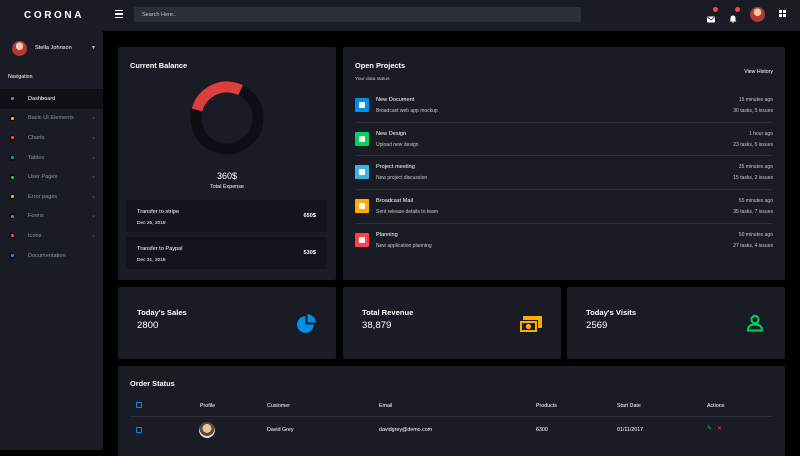 This screenshot has height=456, width=800. What do you see at coordinates (159, 65) in the screenshot?
I see `card-title: Current Balance` at bounding box center [159, 65].